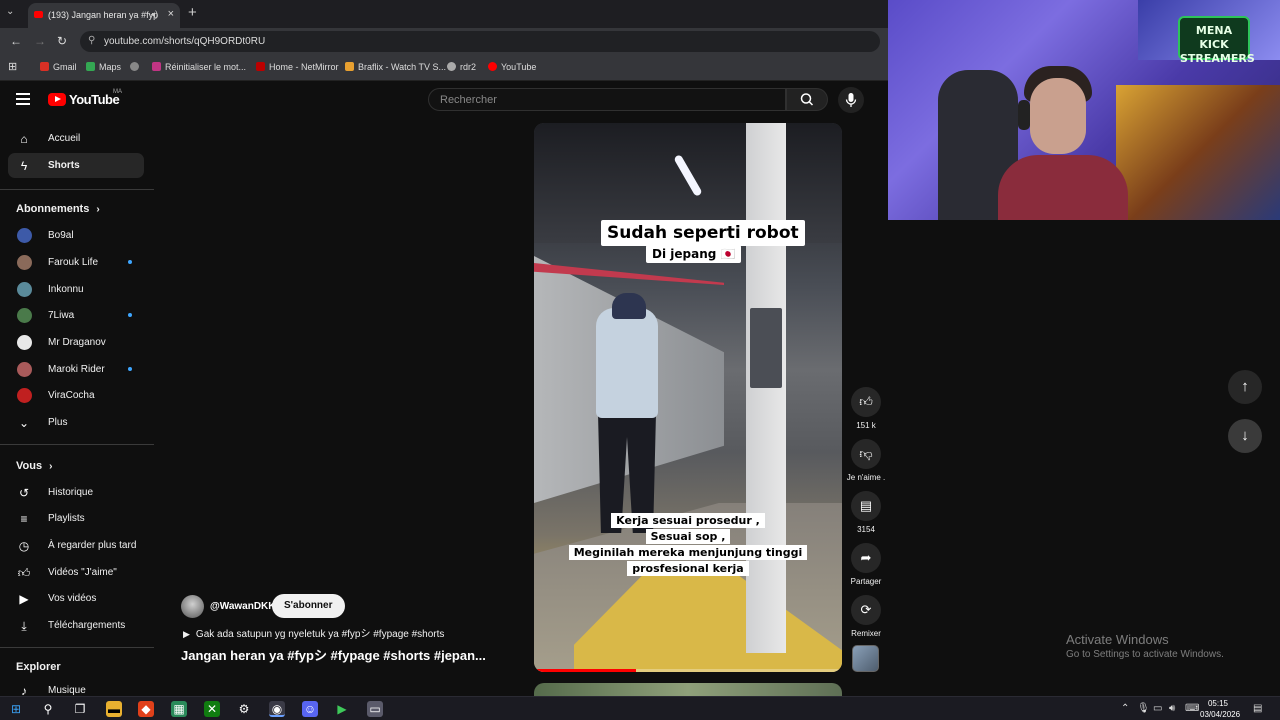 Image resolution: width=1280 pixels, height=720 pixels. I want to click on windows-start-icon: ⊞, so click(16, 709).